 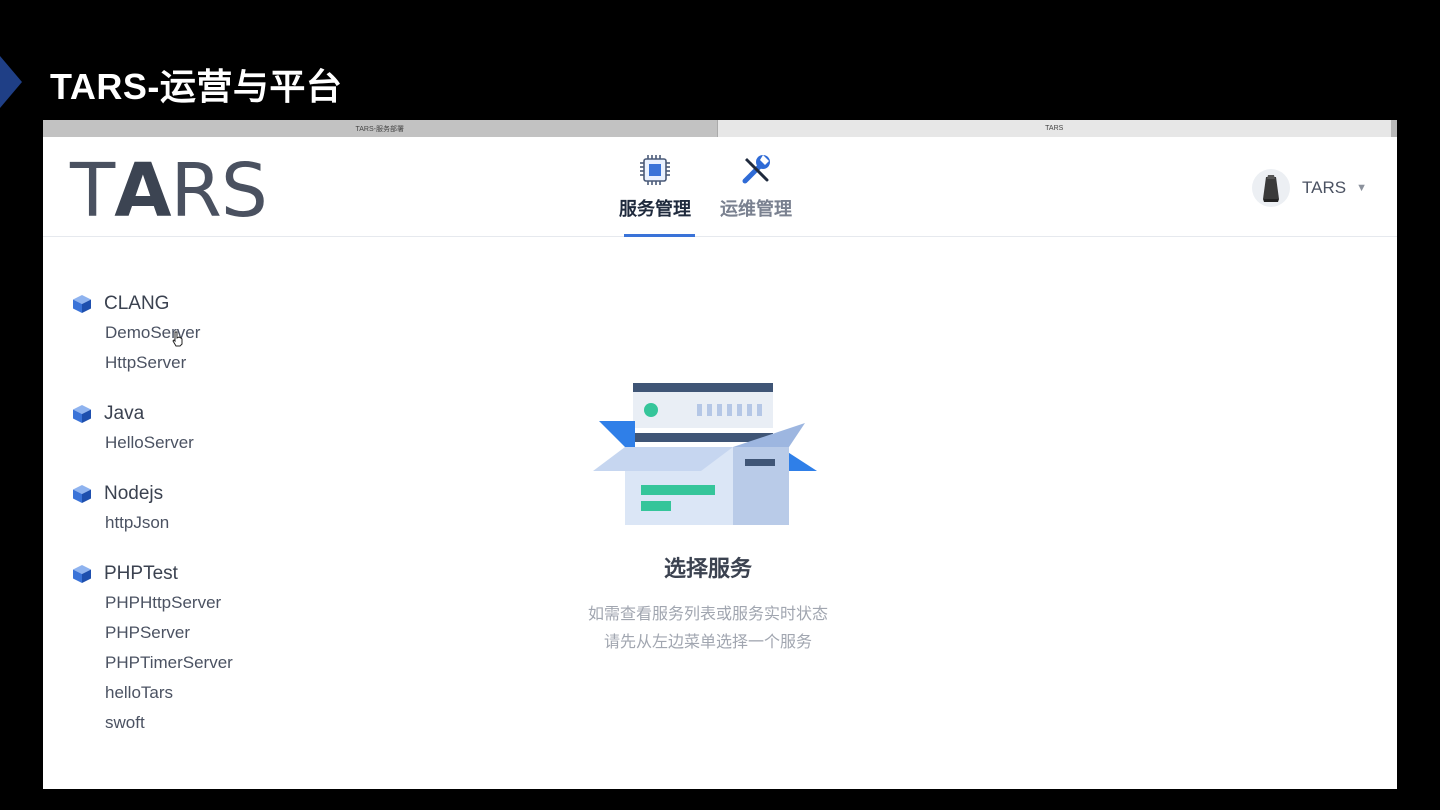 I want to click on slide-arrow-marker, so click(x=11, y=82).